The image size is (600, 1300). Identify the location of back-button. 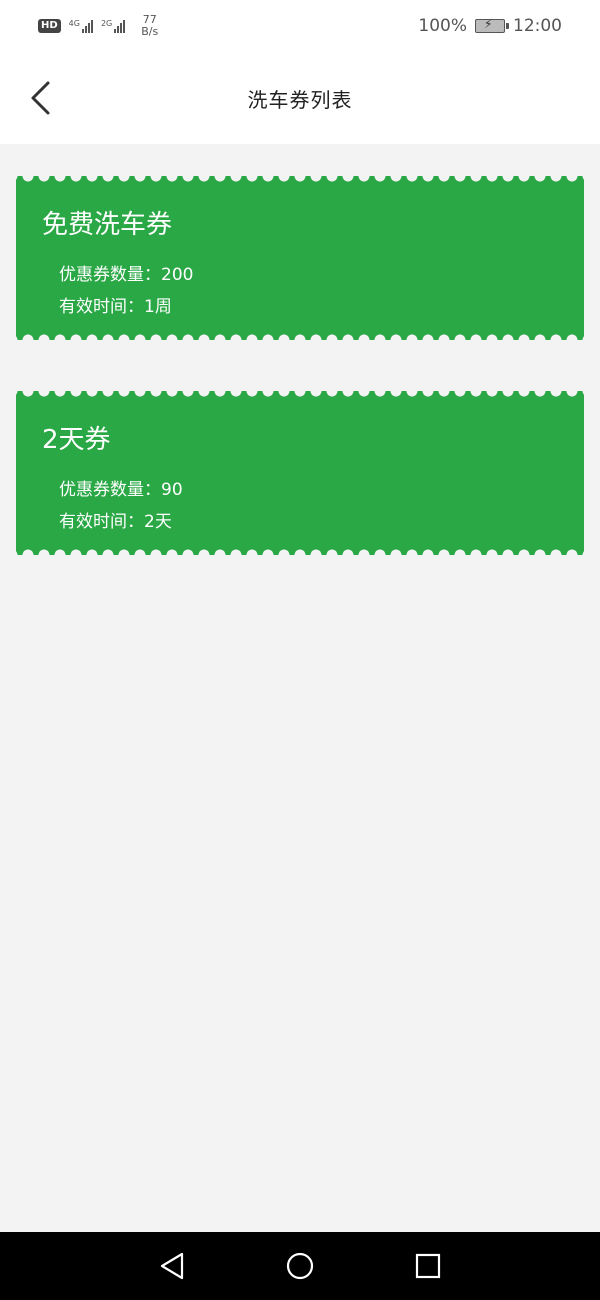
(40, 98).